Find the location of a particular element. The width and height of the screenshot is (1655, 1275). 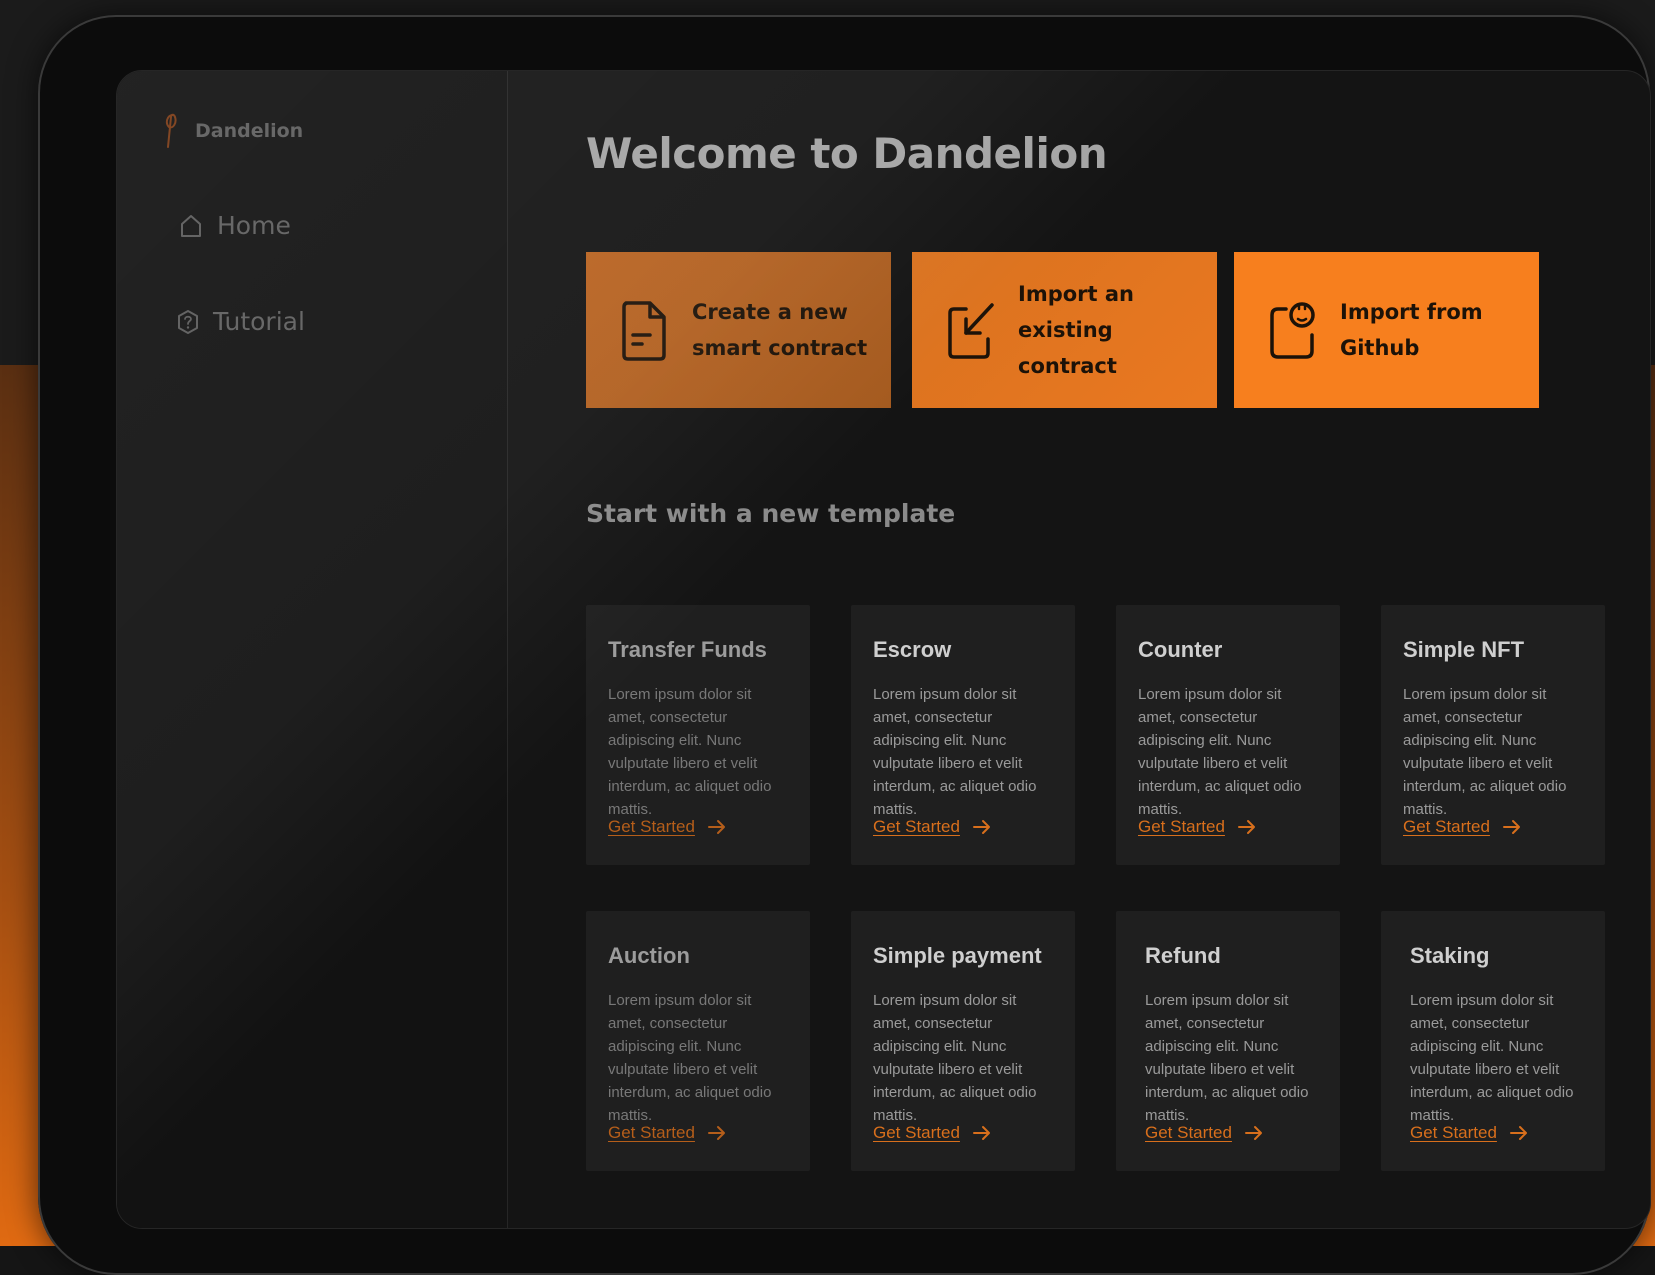

sidebar-item-label: Home is located at coordinates (254, 225).